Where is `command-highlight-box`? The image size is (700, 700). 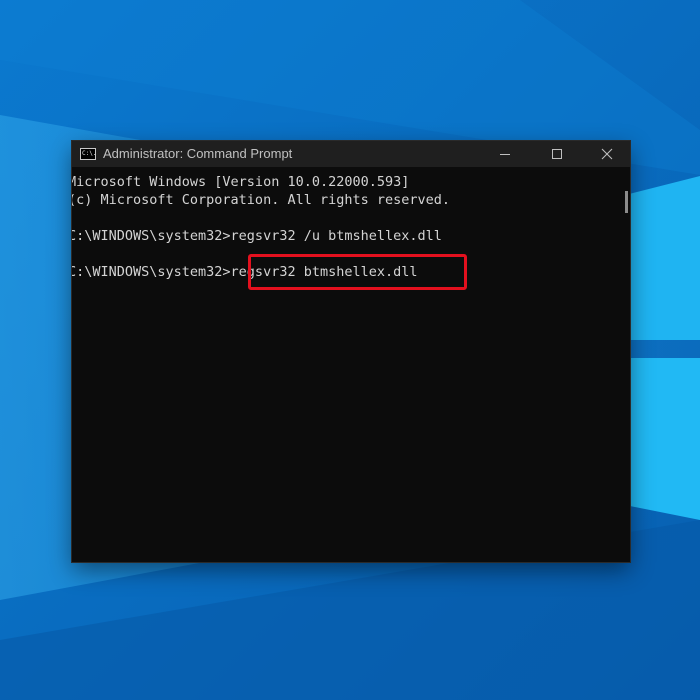
command-highlight-box is located at coordinates (357, 272).